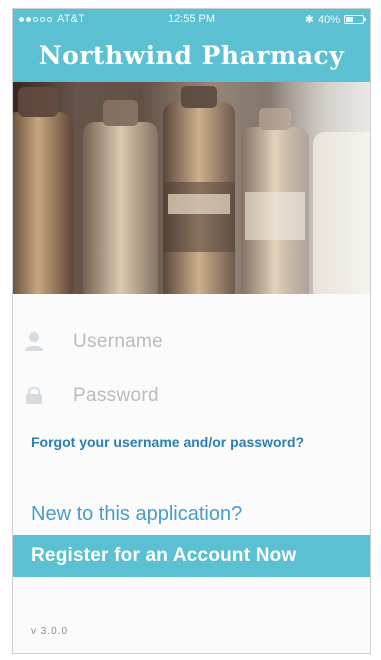 The width and height of the screenshot is (381, 660). I want to click on new-user-prompt: New to this application?, so click(137, 514).